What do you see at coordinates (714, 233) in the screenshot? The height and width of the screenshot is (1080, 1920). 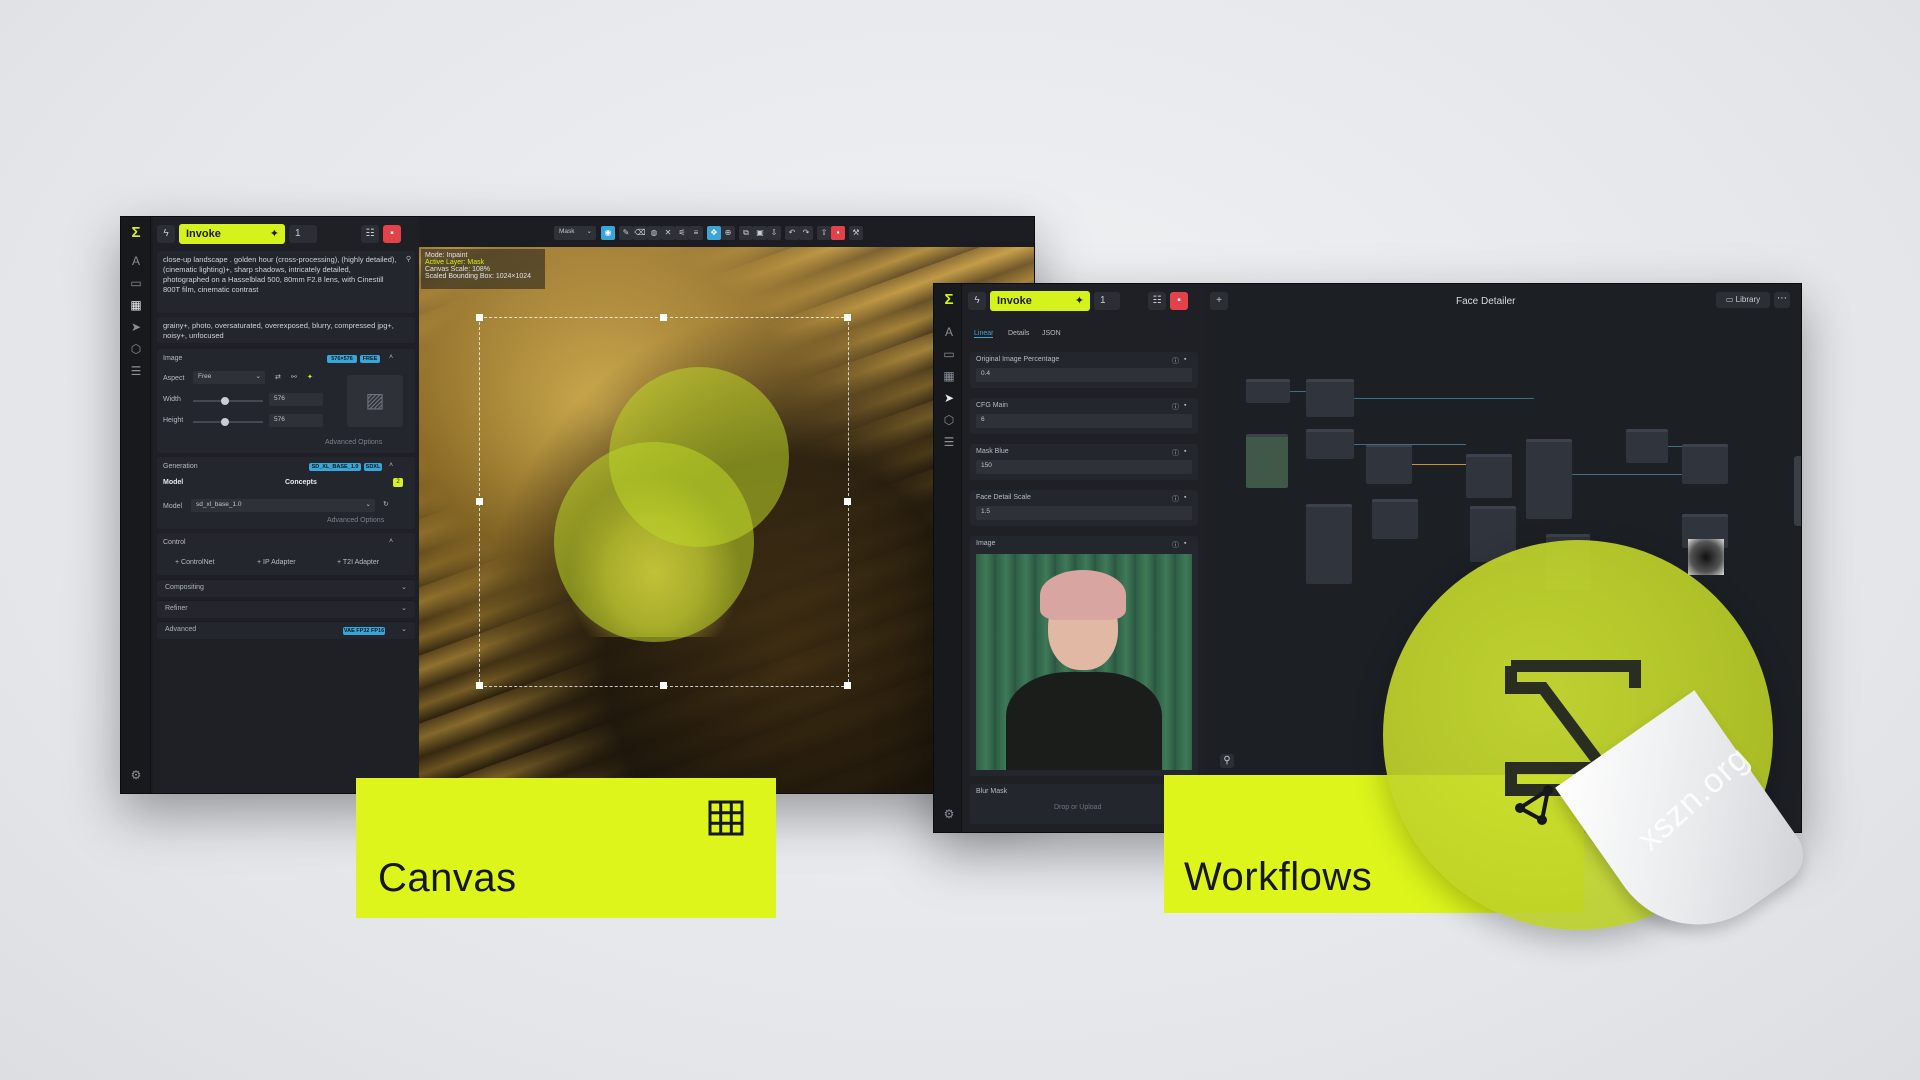 I see `move-tool-icon: ✥` at bounding box center [714, 233].